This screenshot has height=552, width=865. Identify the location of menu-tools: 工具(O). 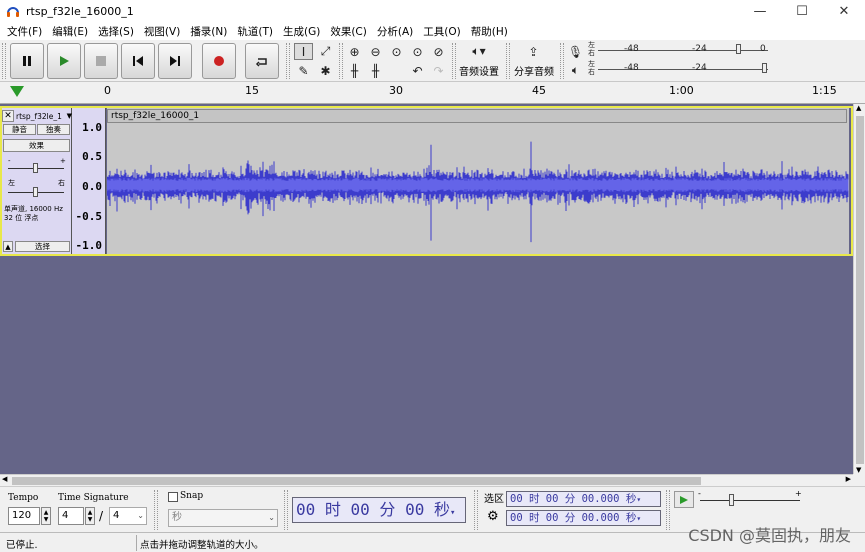
(441, 31).